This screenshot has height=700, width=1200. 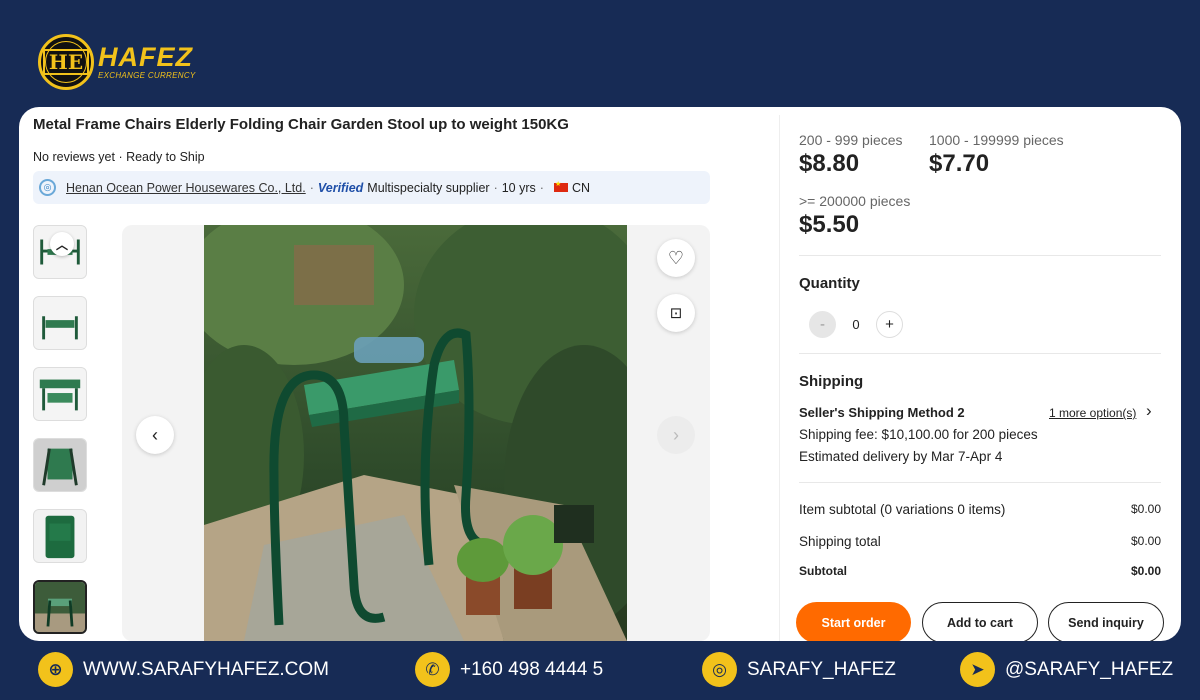 I want to click on phone-text: +160 498 4444 5, so click(x=532, y=669).